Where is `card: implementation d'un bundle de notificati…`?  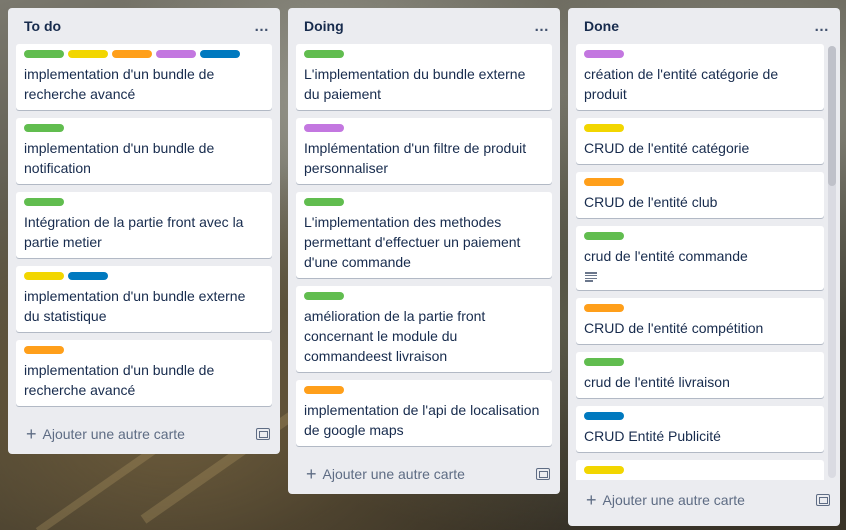 card: implementation d'un bundle de notificati… is located at coordinates (144, 151).